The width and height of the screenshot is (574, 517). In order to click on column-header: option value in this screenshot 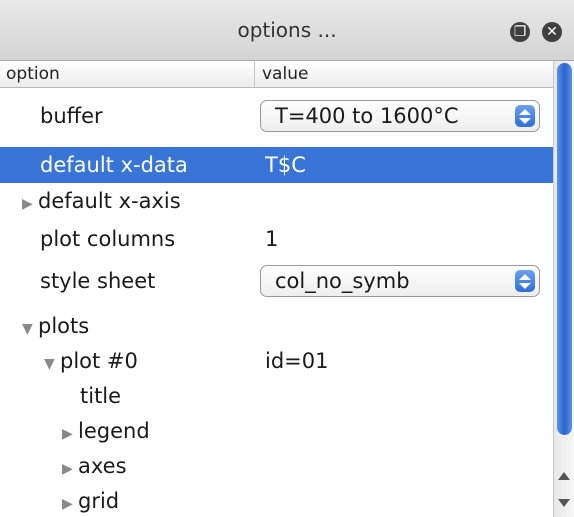, I will do `click(276, 74)`.